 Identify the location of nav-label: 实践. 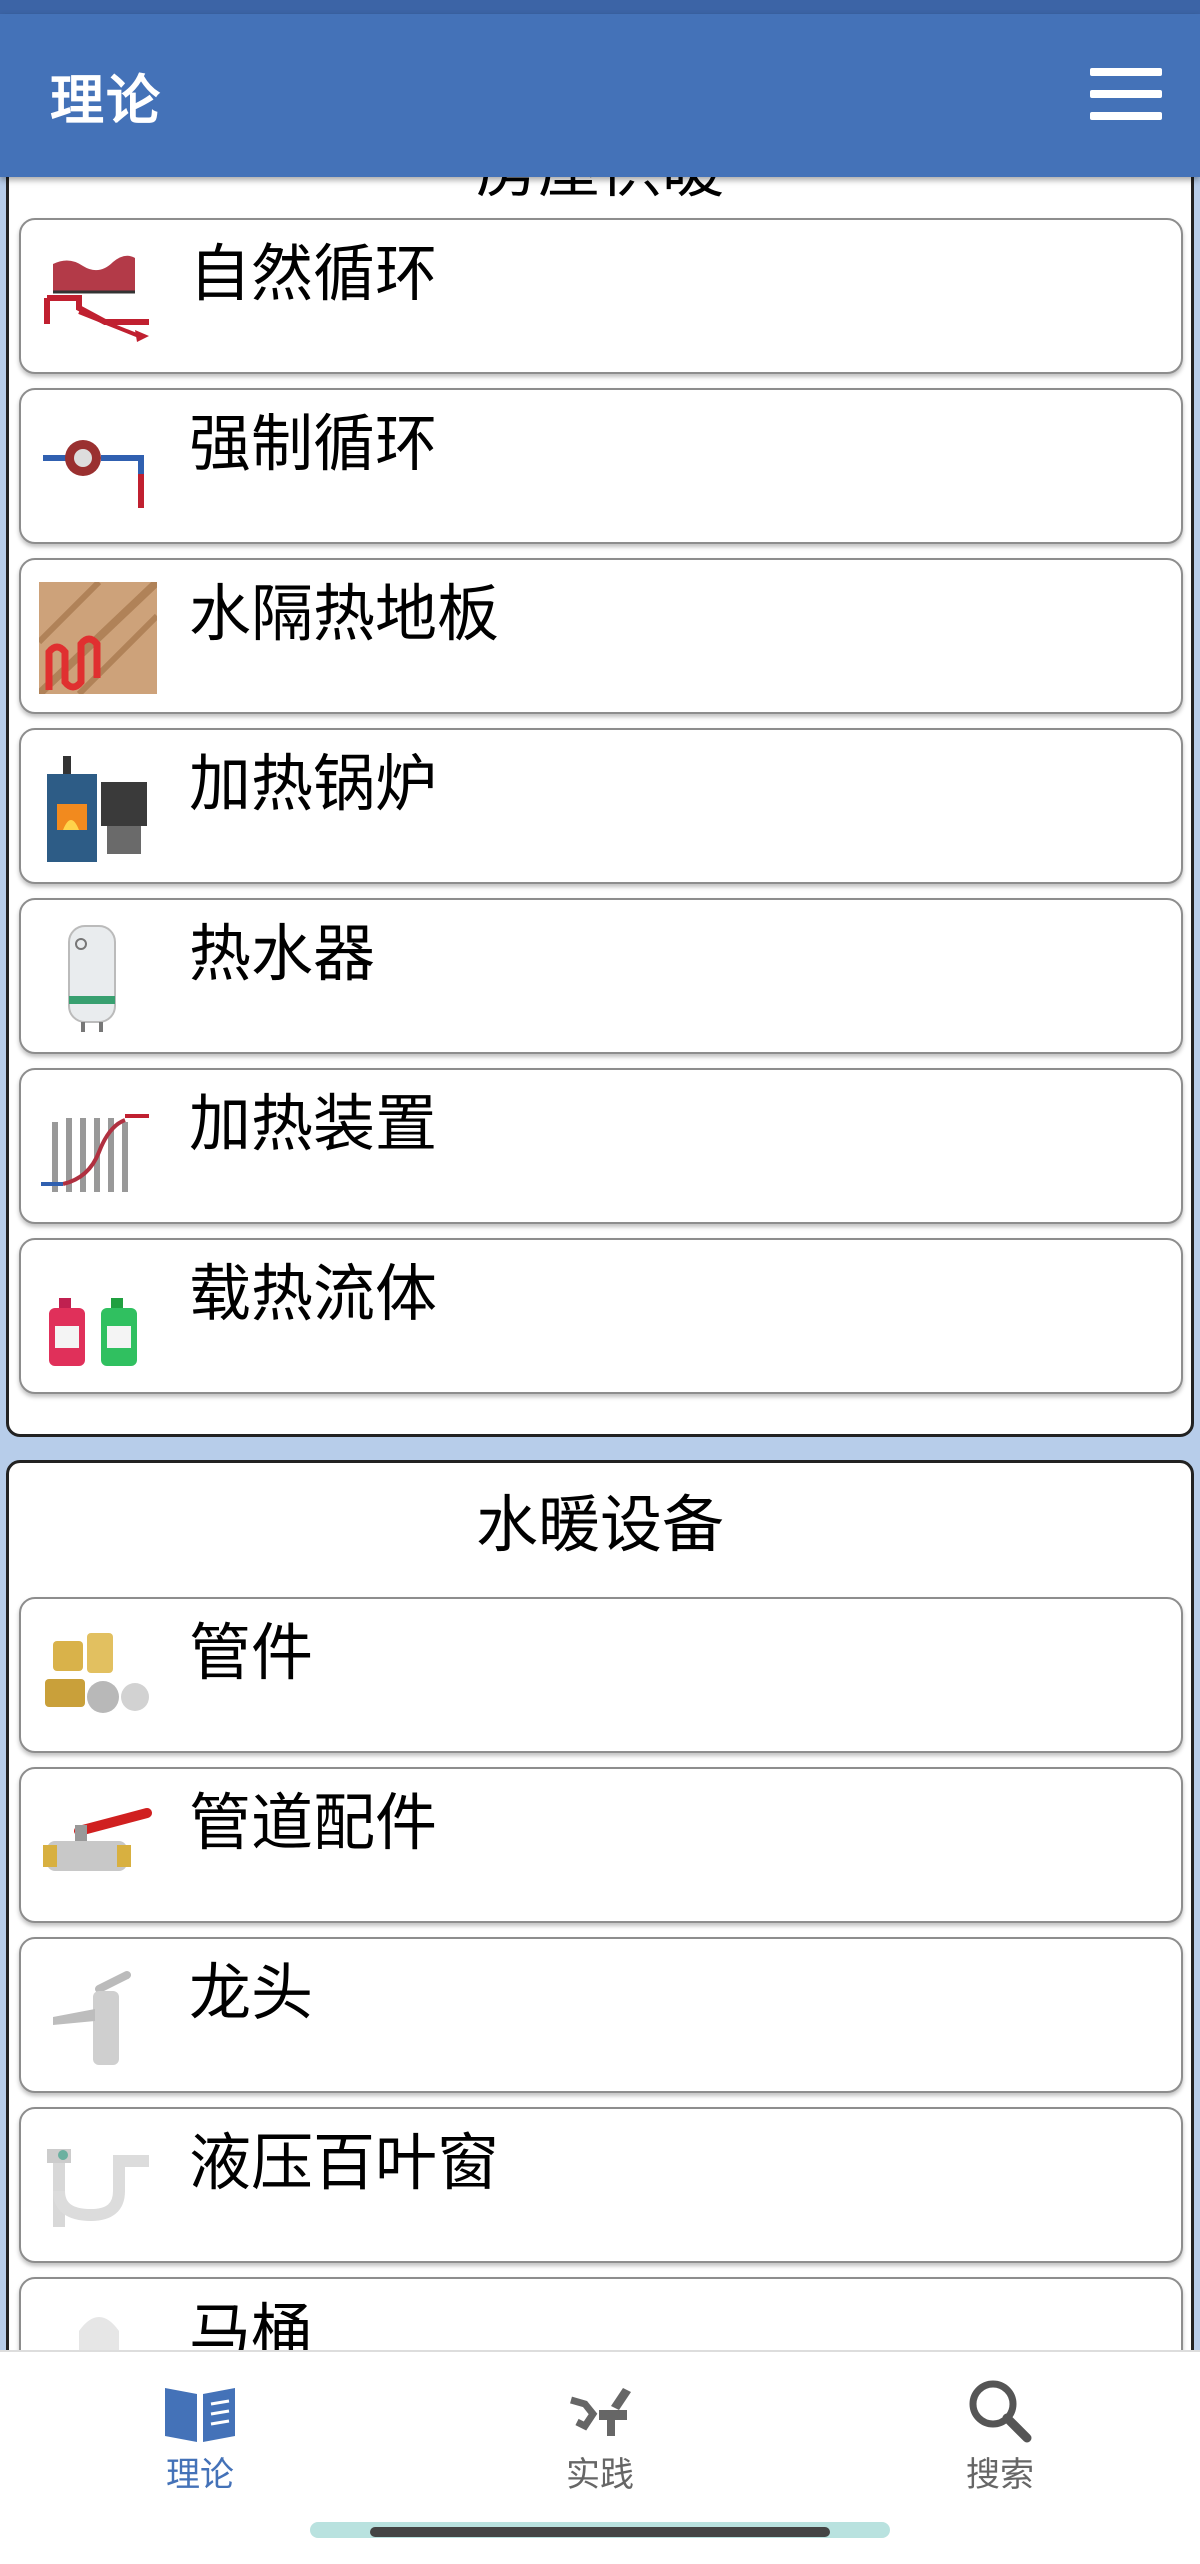
(600, 2475).